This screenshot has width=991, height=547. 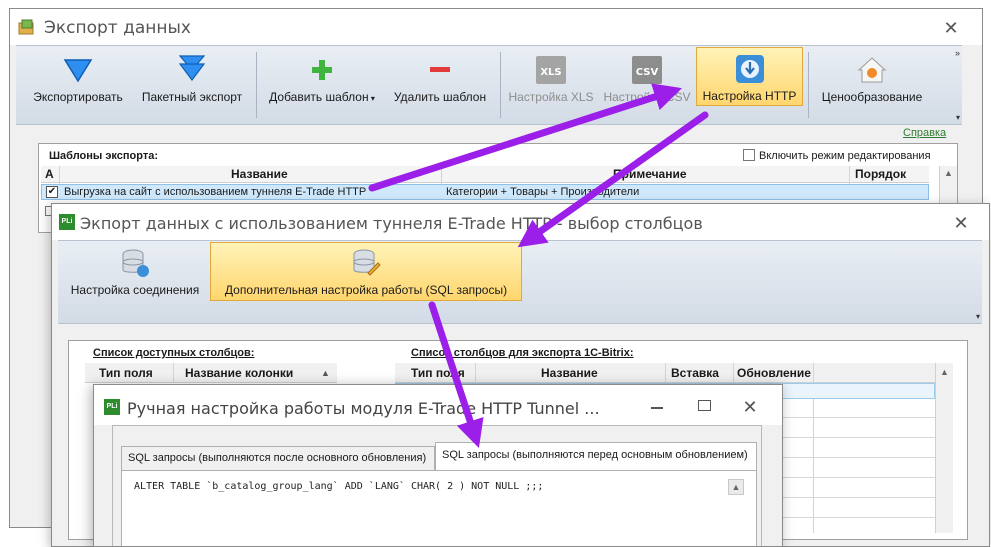 I want to click on add-template-label: Добавить шаблон ▾, so click(x=322, y=97).